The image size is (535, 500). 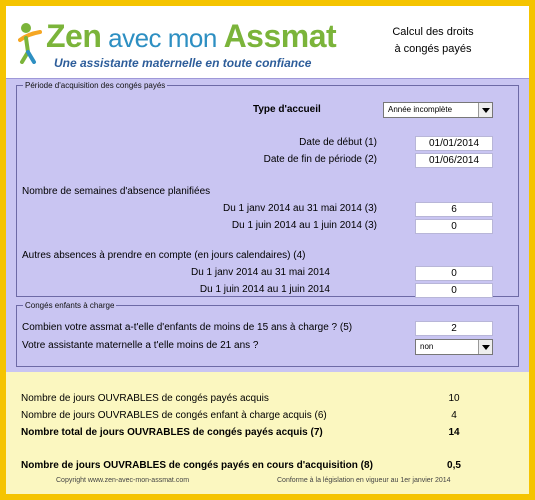 What do you see at coordinates (162, 38) in the screenshot?
I see `logo-avec-mon: avec mon` at bounding box center [162, 38].